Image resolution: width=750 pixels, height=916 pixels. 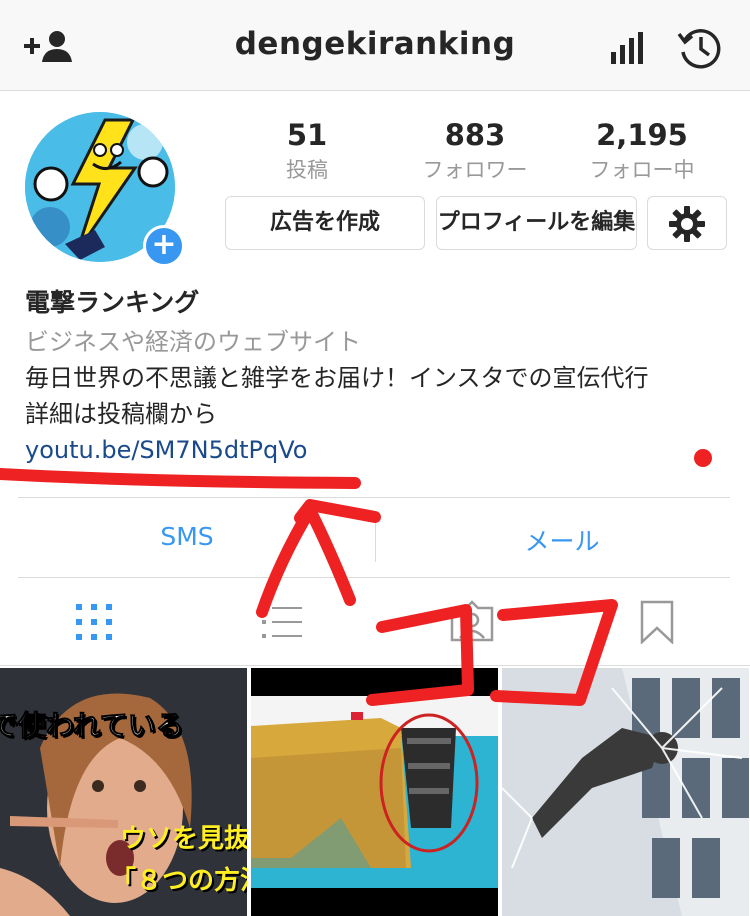 What do you see at coordinates (475, 135) in the screenshot?
I see `followers-count: 883` at bounding box center [475, 135].